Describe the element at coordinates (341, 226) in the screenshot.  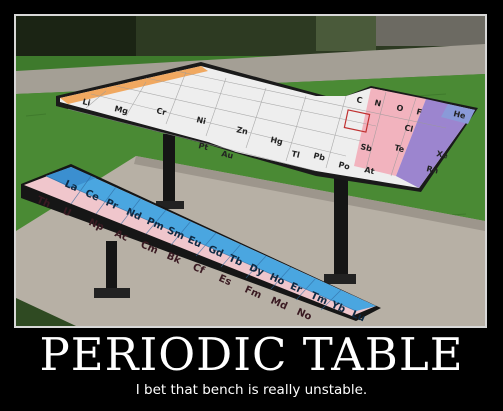
I see `table-leg-right` at that location.